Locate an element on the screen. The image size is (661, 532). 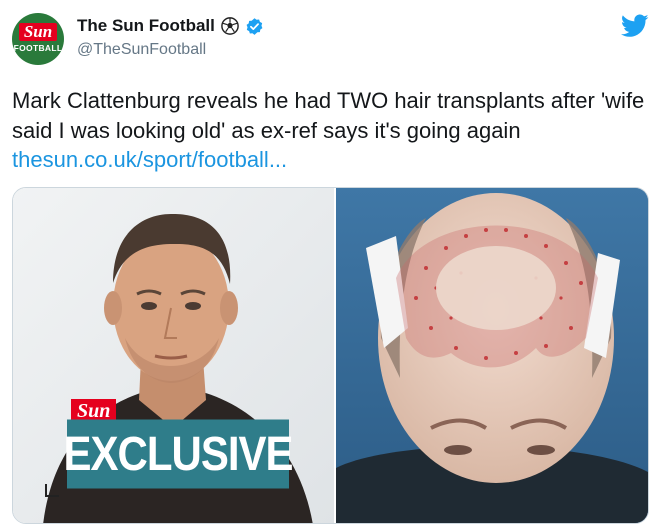
avatar-subtitle: FOOTBALL is located at coordinates (38, 48).